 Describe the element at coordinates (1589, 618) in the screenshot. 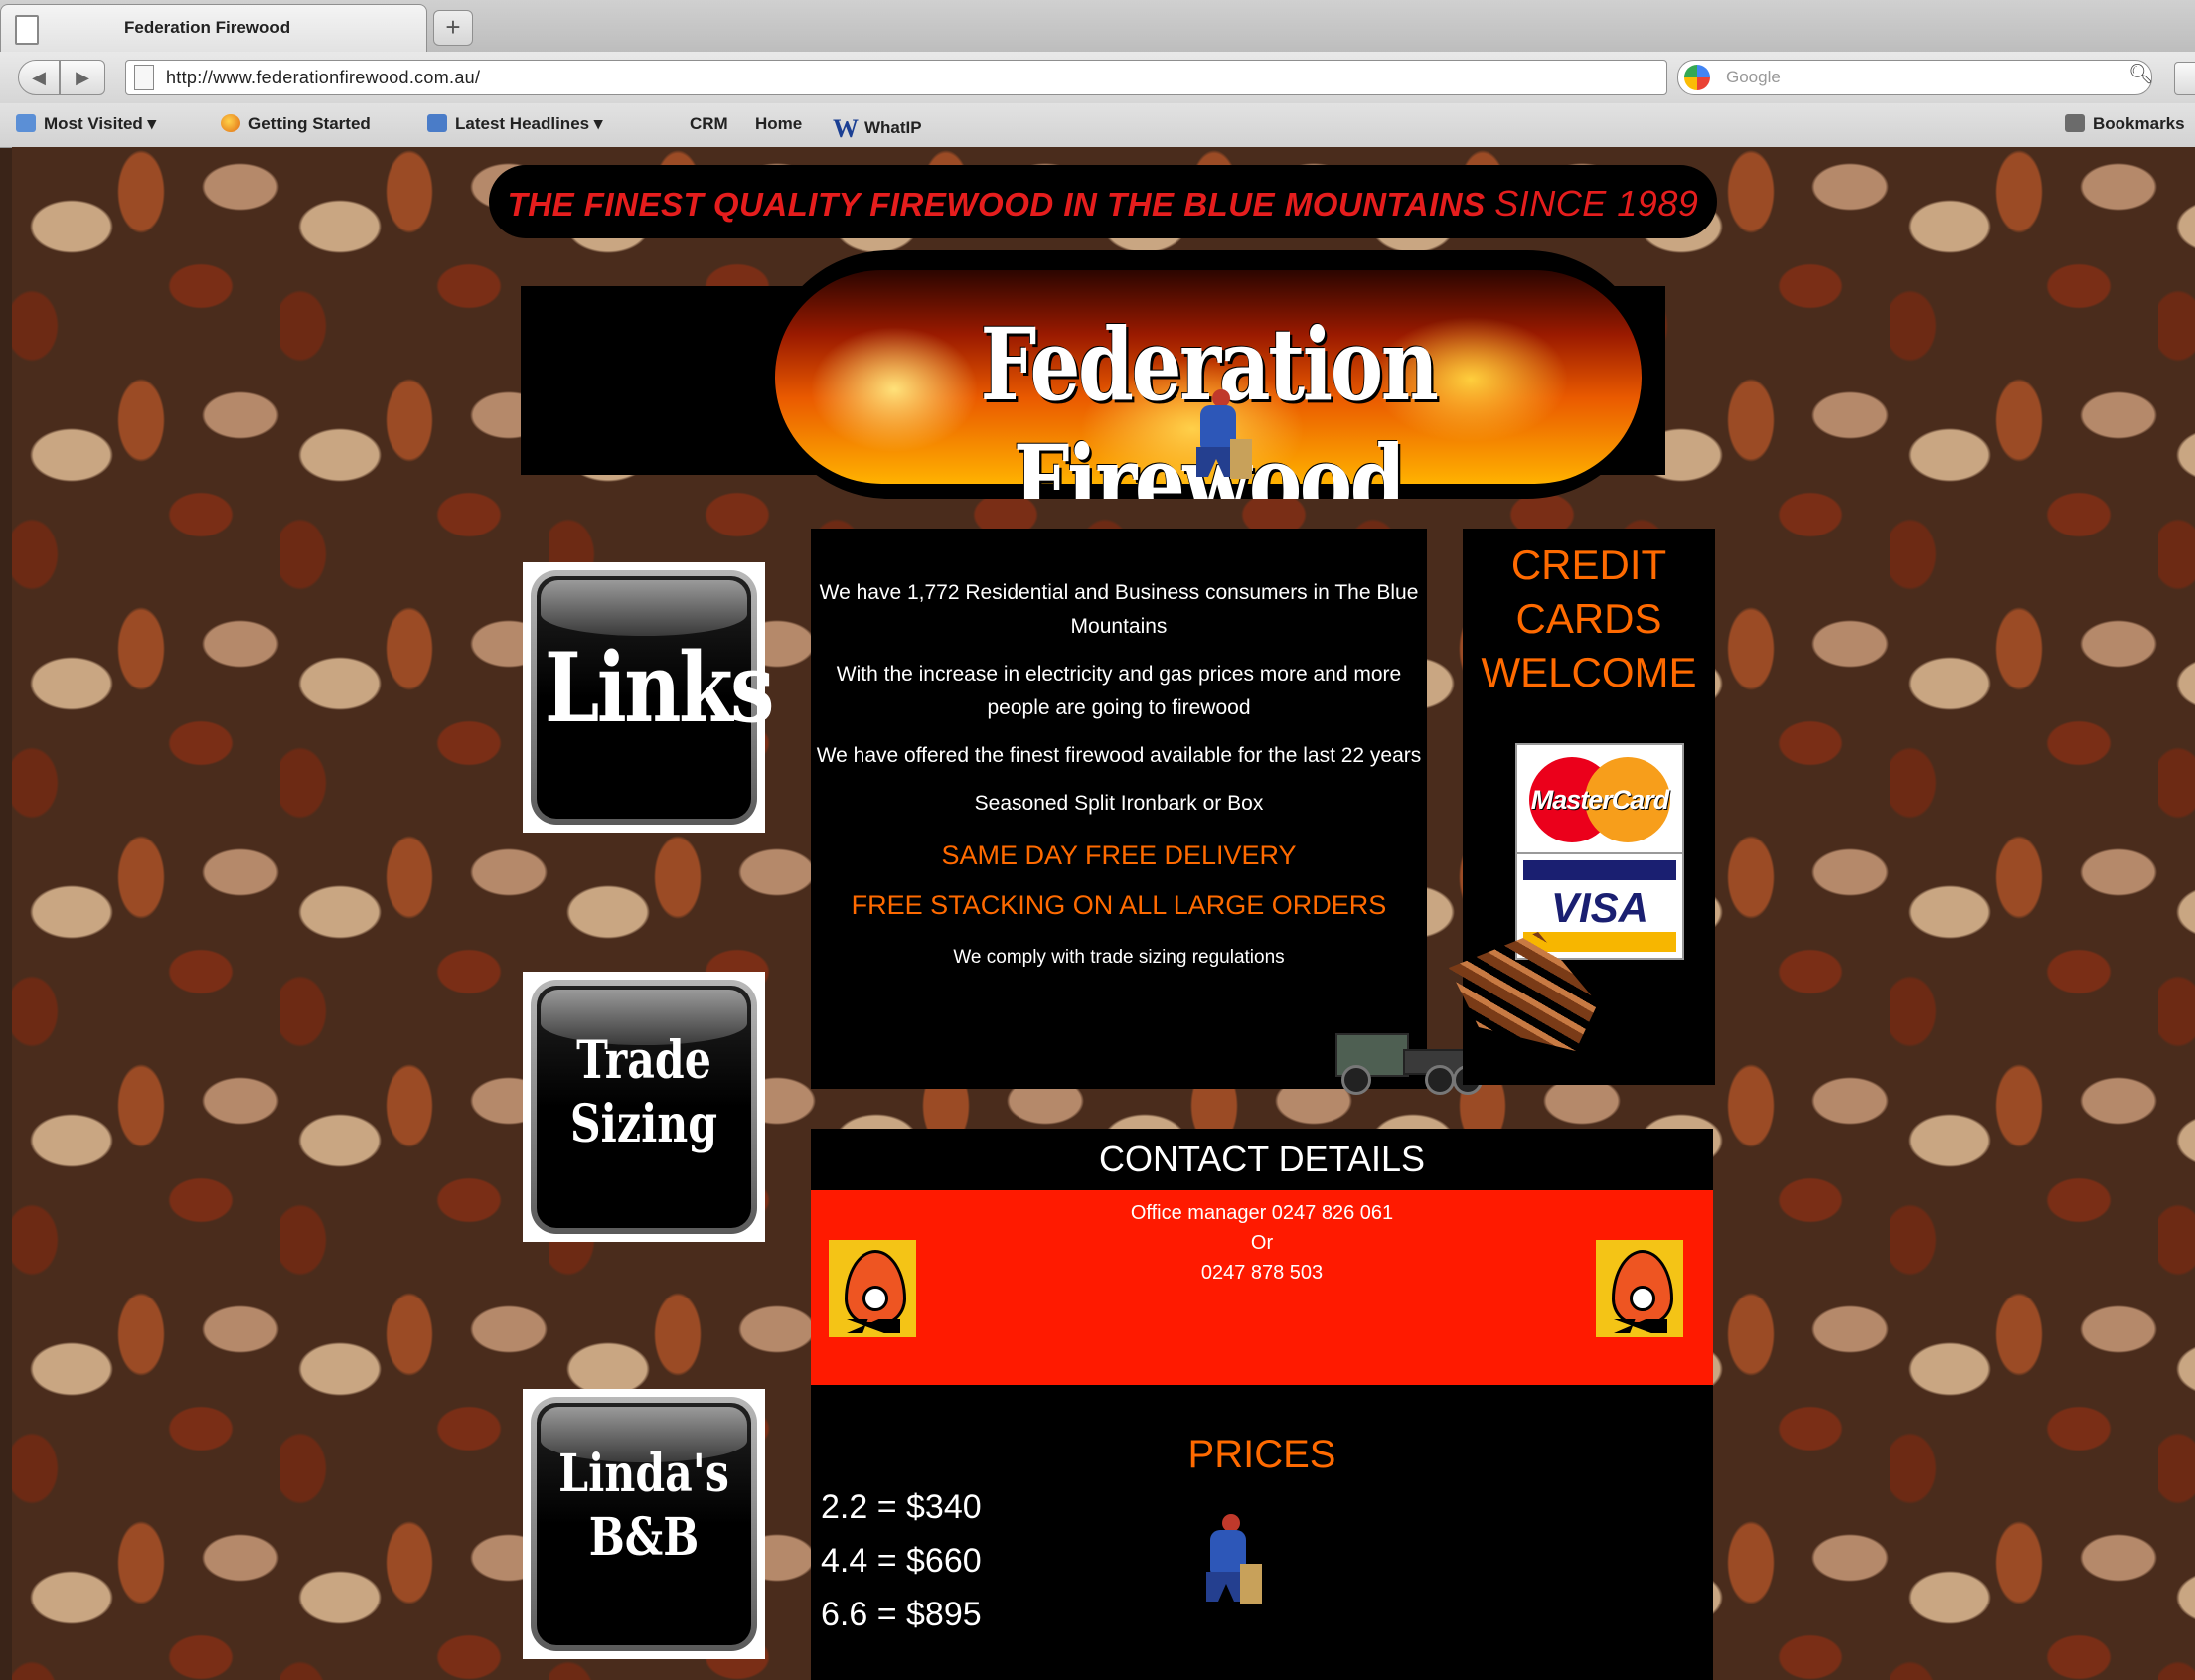

I see `credit-cards-title: CREDIT CARDS WELCOME` at that location.